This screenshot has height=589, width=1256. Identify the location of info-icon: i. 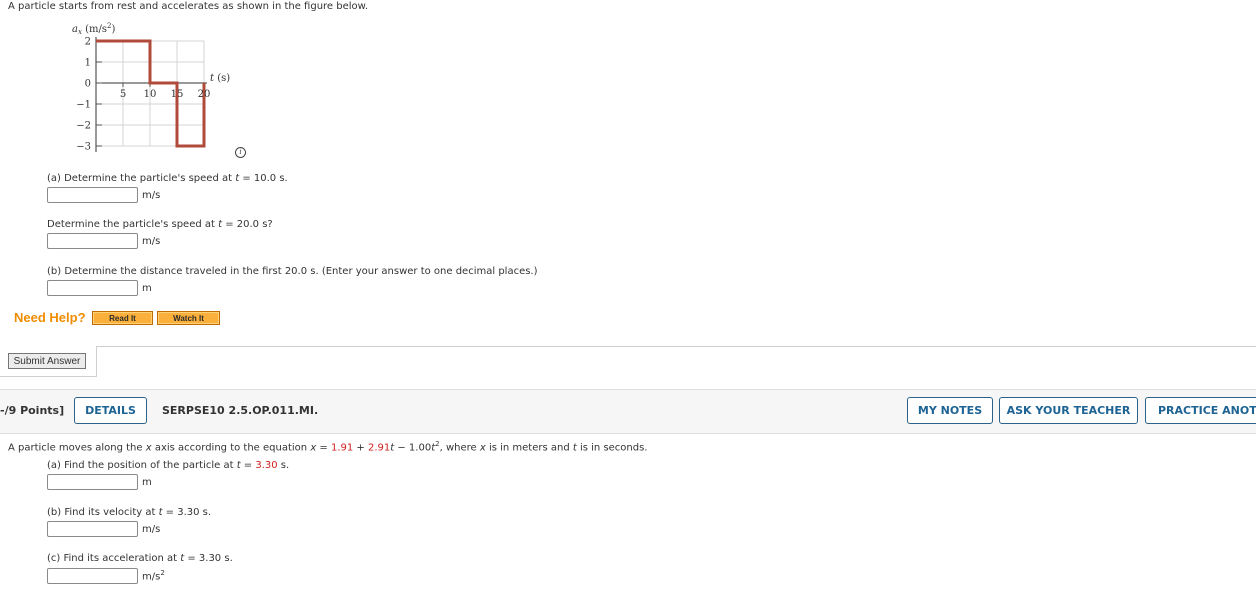
(240, 152).